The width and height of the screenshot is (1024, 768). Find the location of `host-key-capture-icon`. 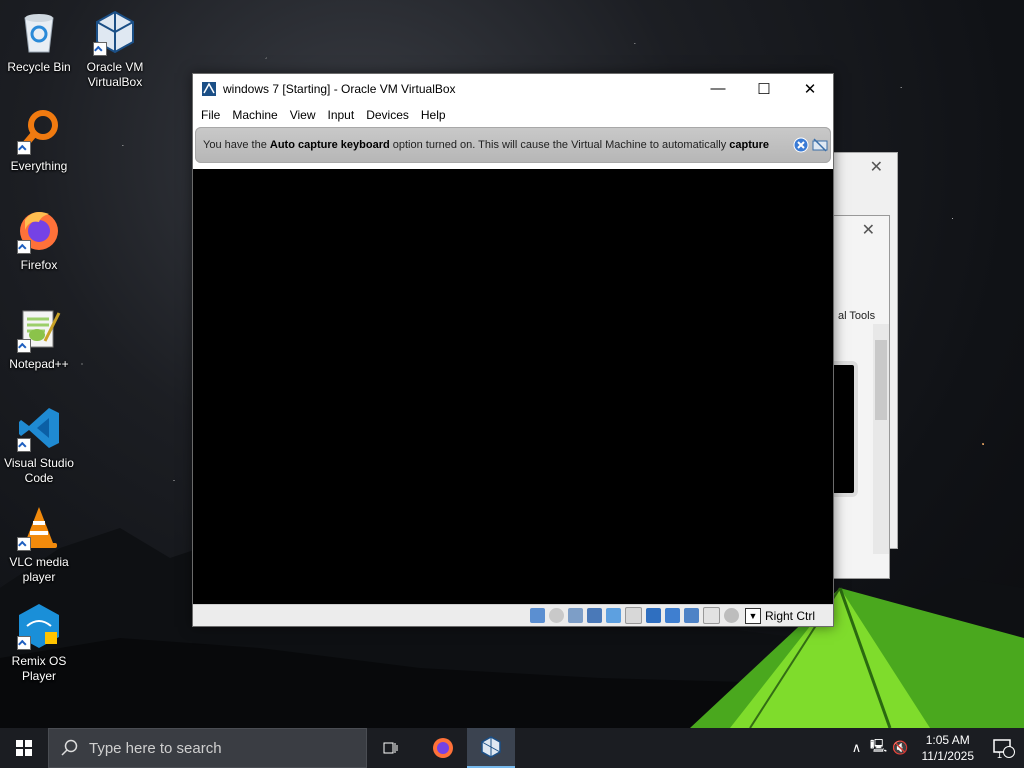

host-key-capture-icon is located at coordinates (731, 615).